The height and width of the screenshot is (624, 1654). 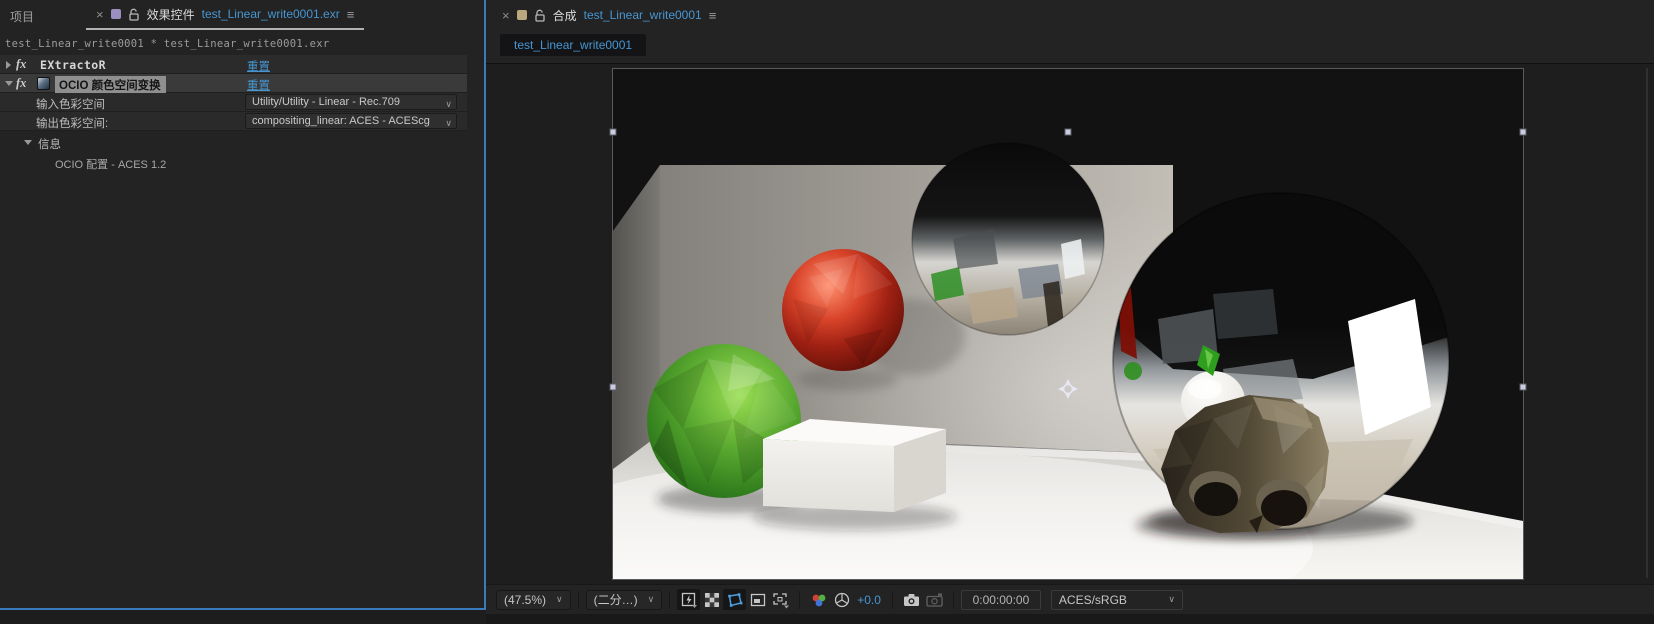 I want to click on exposure-value: +0.0, so click(x=869, y=600).